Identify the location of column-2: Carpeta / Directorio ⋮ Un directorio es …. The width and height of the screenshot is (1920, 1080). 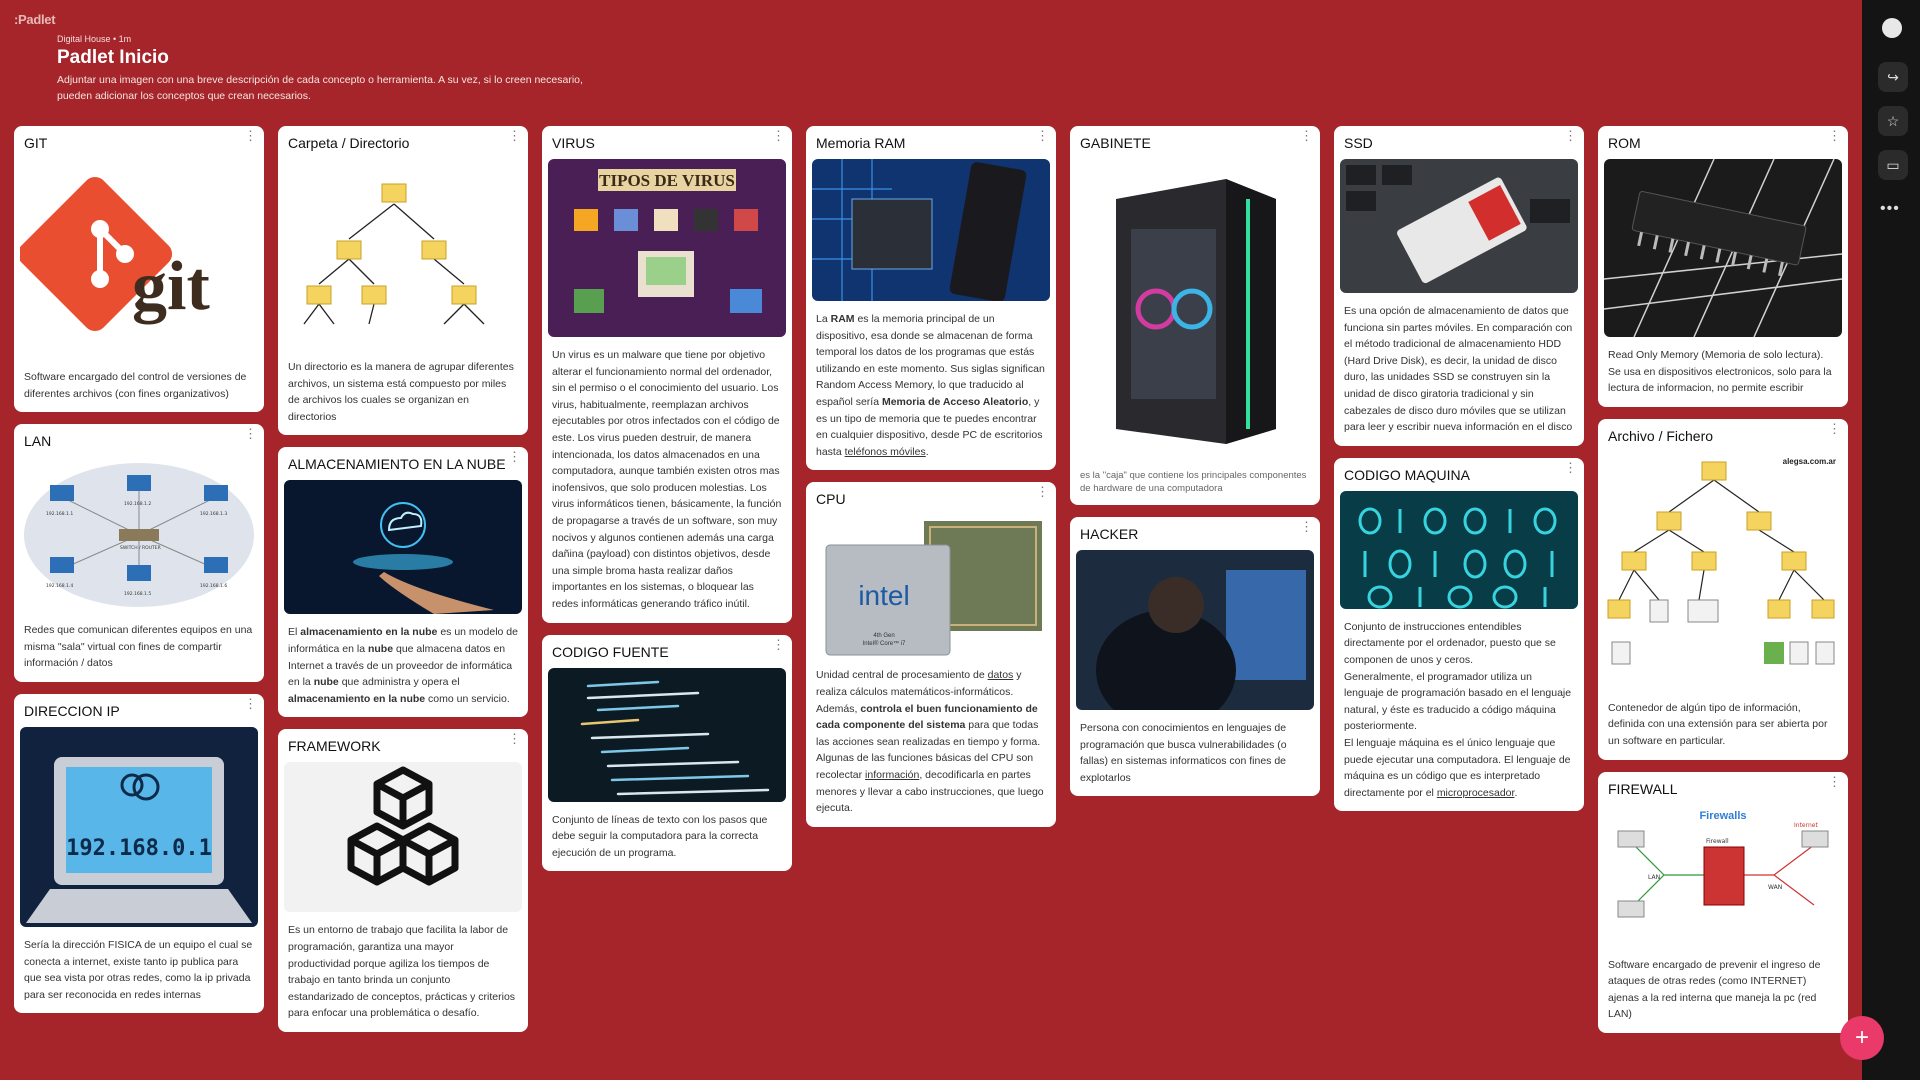
(403, 585).